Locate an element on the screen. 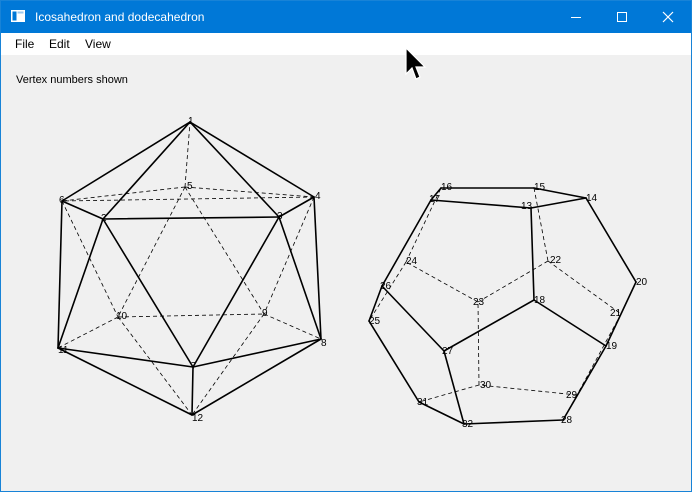  dodecahedron-vertex-label: 22 is located at coordinates (556, 260).